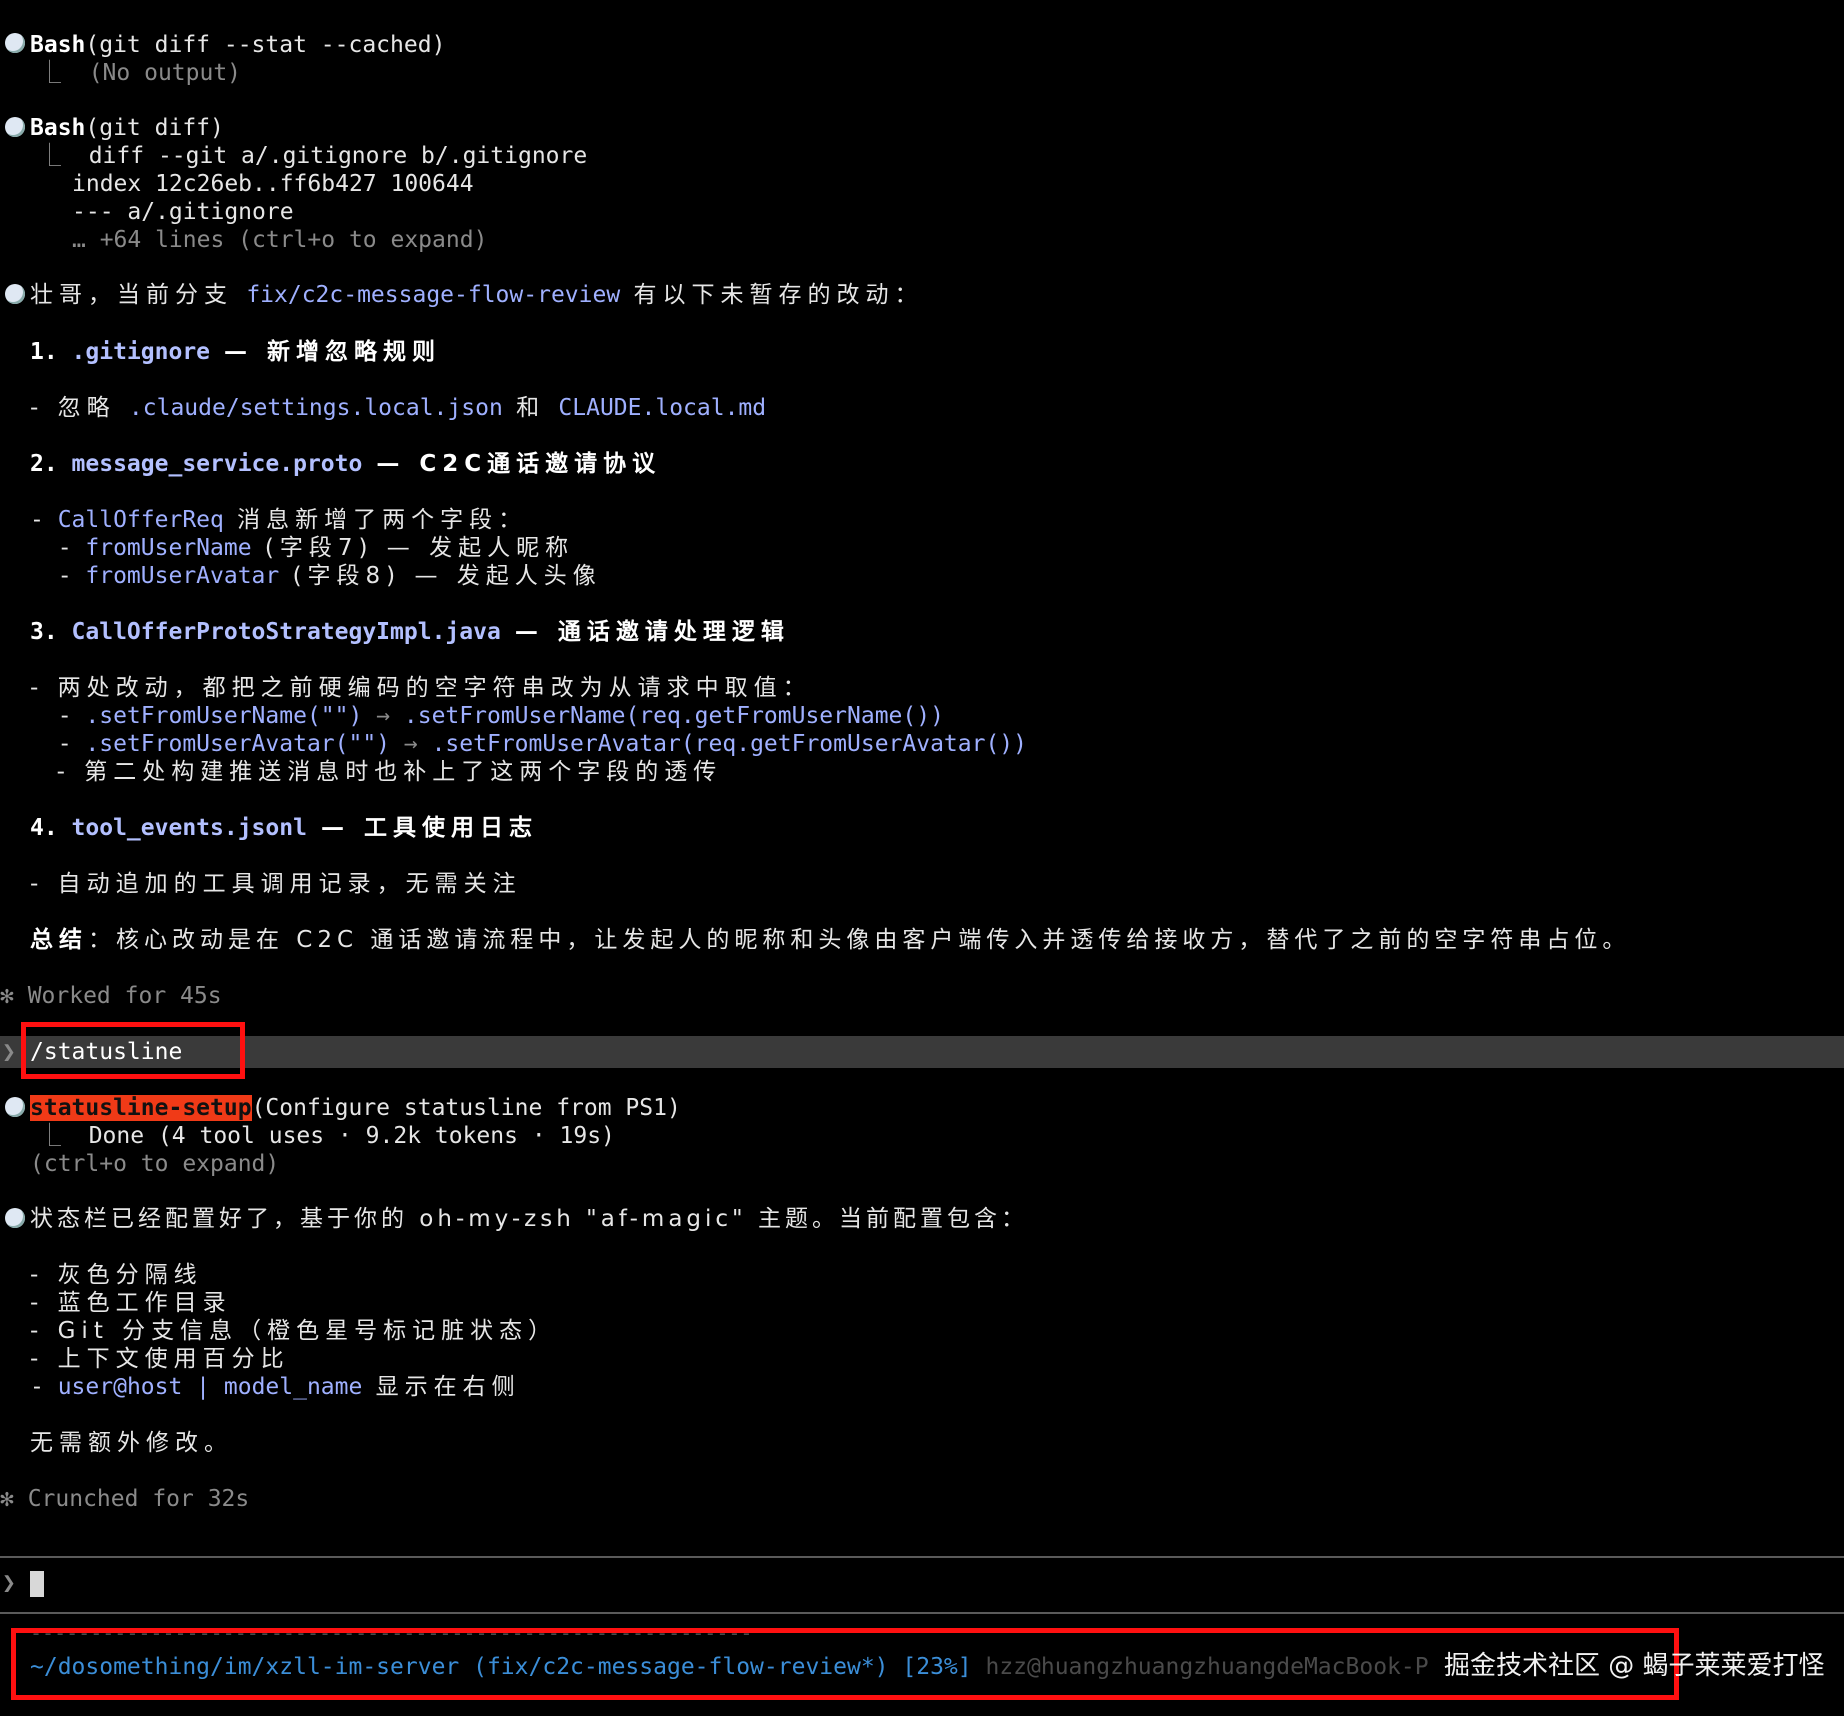  Describe the element at coordinates (276, 884) in the screenshot. I see `list-item: - 自动追加的工具调用记录，无需关注` at that location.